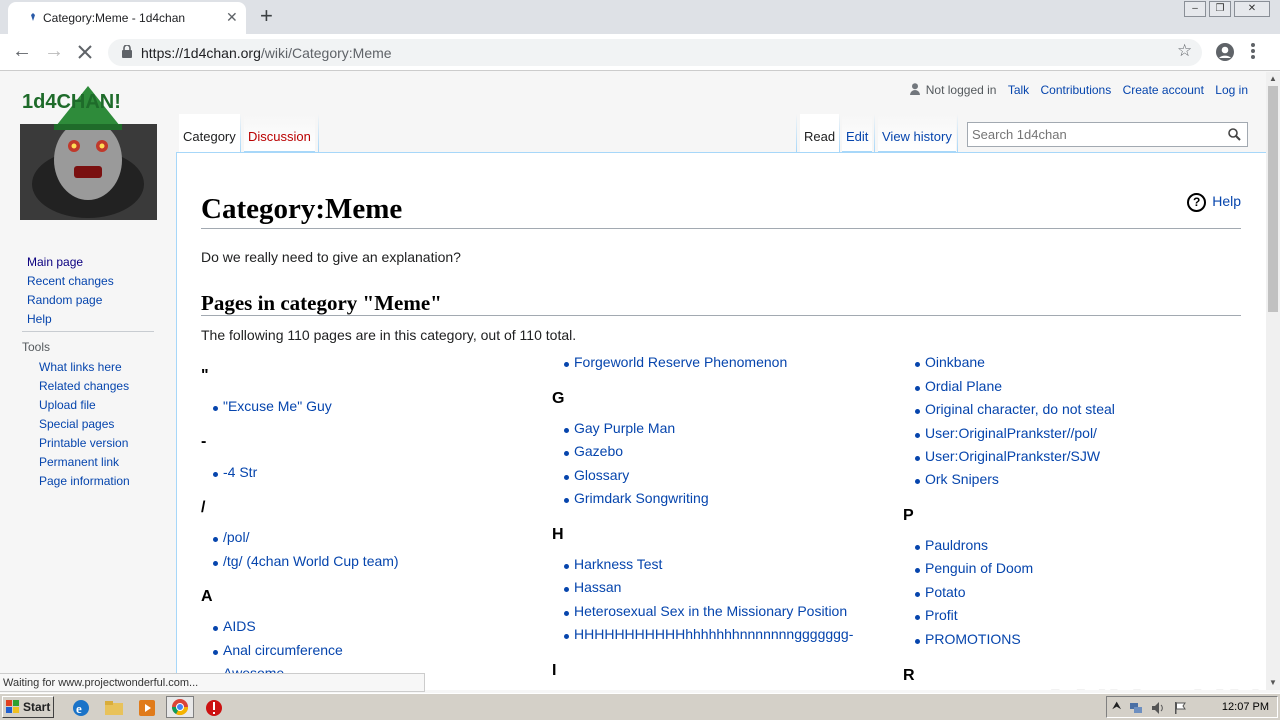 This screenshot has width=1280, height=720. What do you see at coordinates (1252, 9) in the screenshot?
I see `close-window-icon: ✕` at bounding box center [1252, 9].